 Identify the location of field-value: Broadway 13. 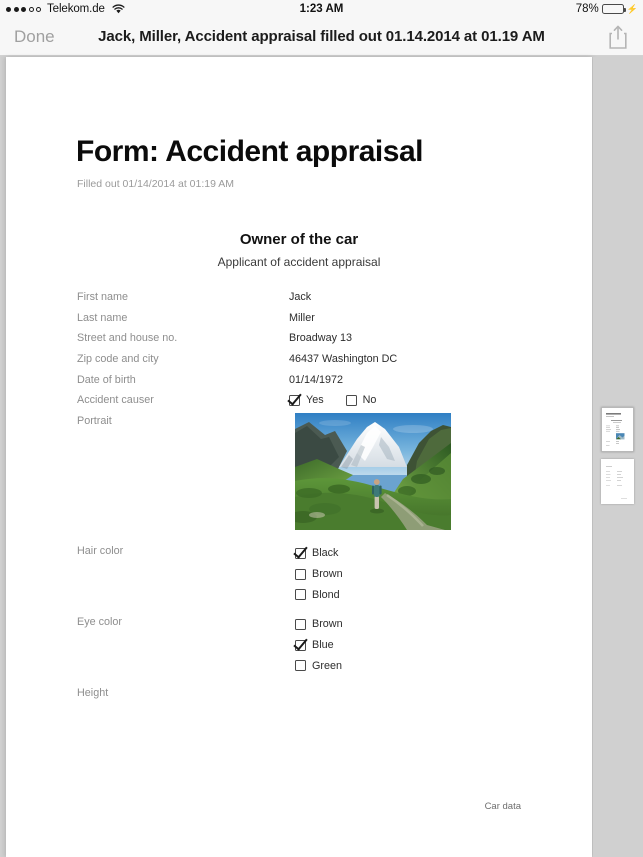
(321, 338).